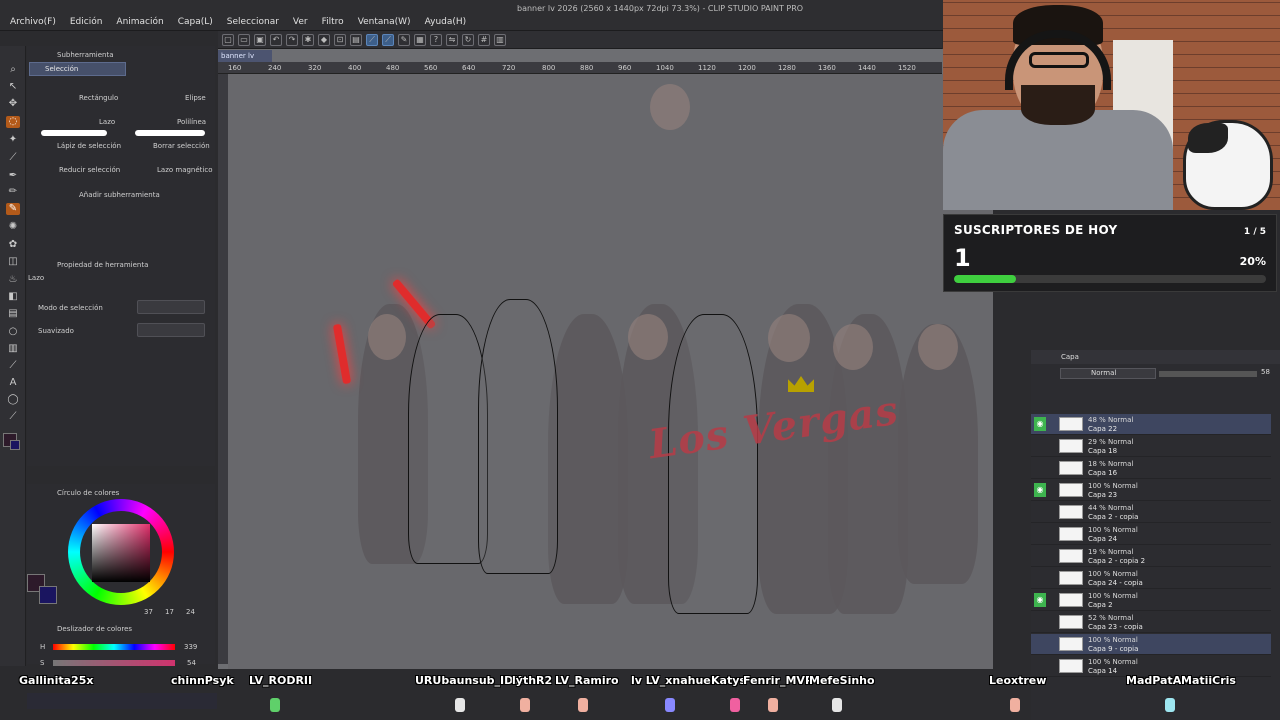  I want to click on move-icon: ✥, so click(13, 104).